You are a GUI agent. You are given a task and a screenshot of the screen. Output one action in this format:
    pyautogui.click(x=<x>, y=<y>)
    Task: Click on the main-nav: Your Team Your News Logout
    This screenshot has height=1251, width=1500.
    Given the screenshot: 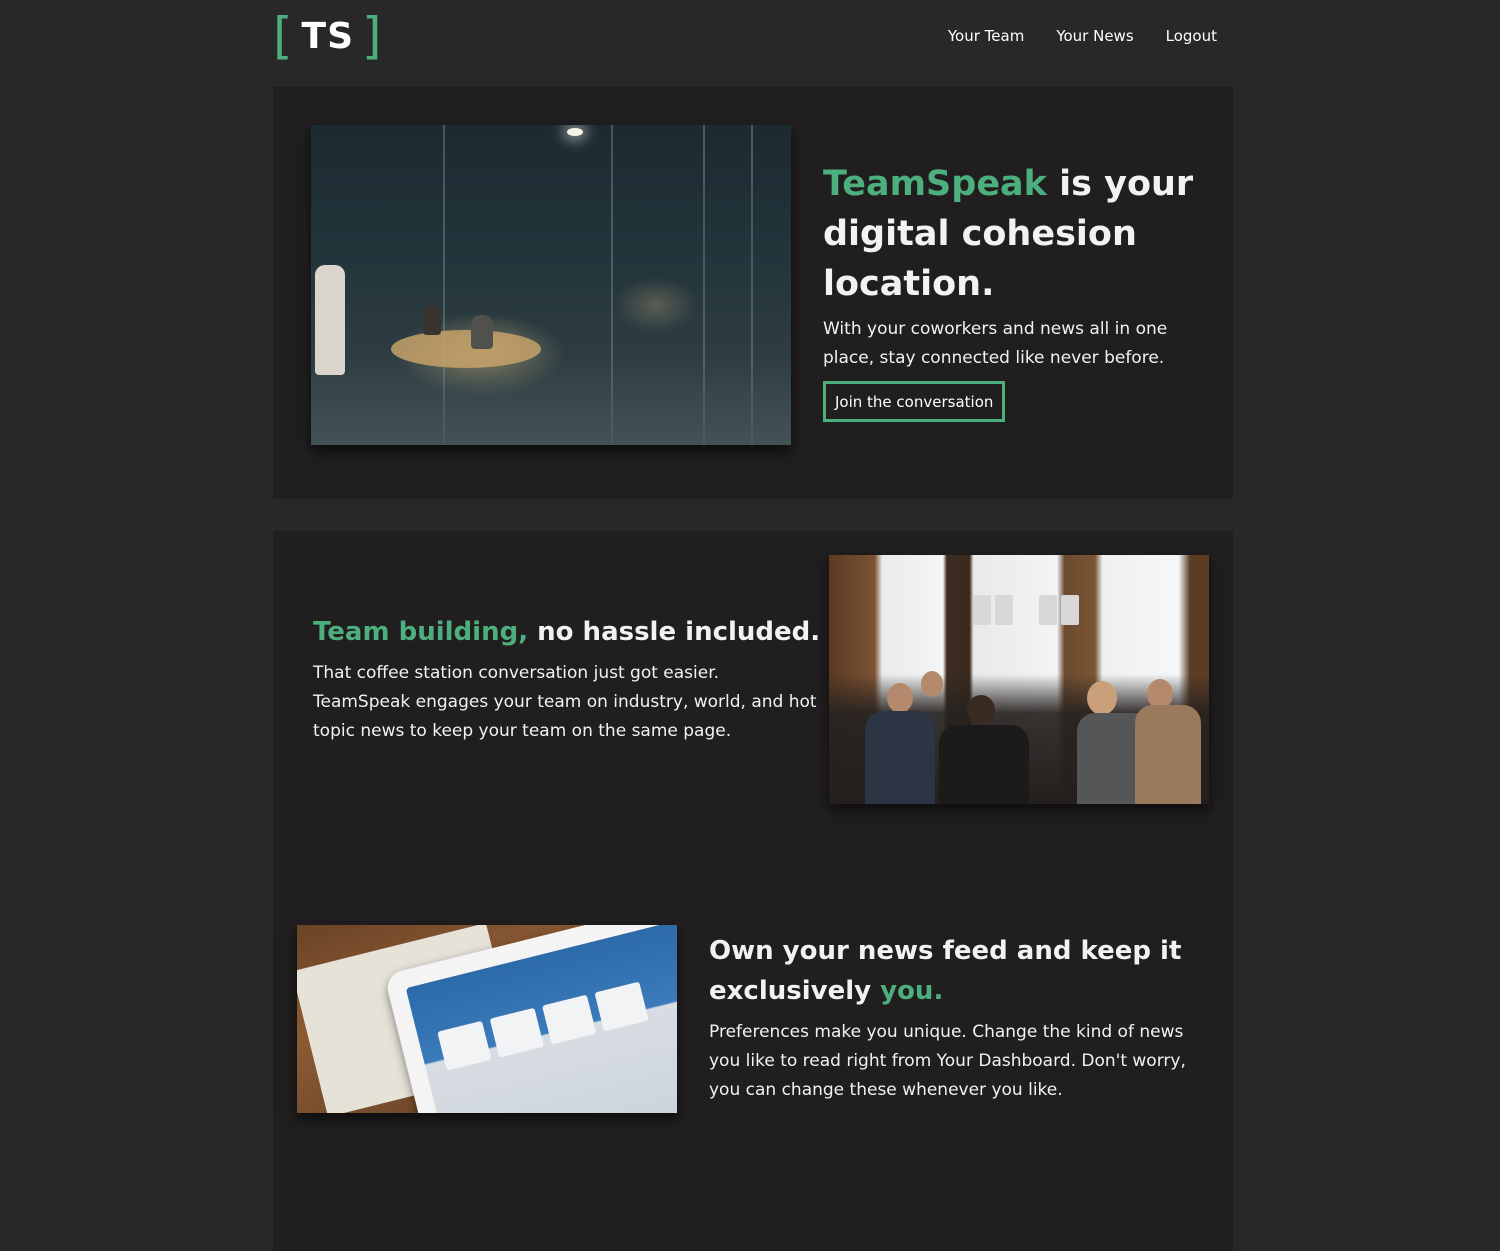 What is the action you would take?
    pyautogui.click(x=1082, y=36)
    